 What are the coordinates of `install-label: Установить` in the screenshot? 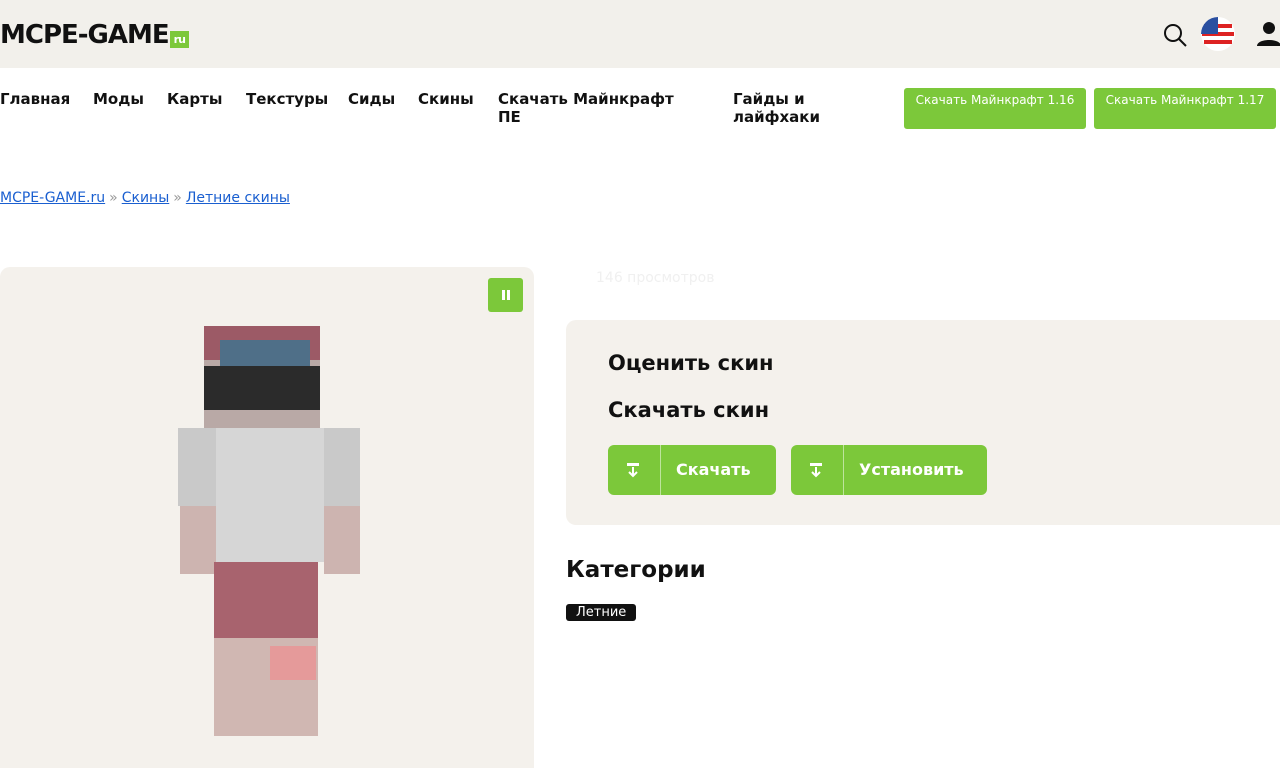 It's located at (911, 469).